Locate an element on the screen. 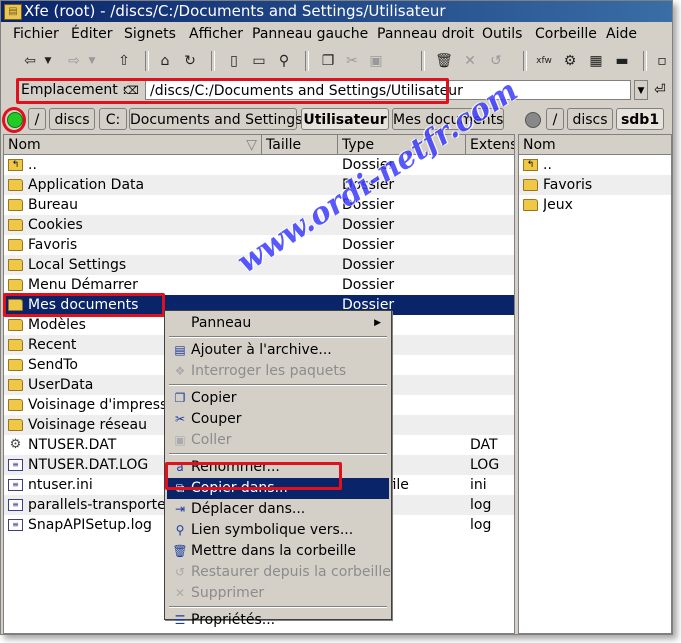 The width and height of the screenshot is (681, 643). toolbar-separator is located at coordinates (147, 61).